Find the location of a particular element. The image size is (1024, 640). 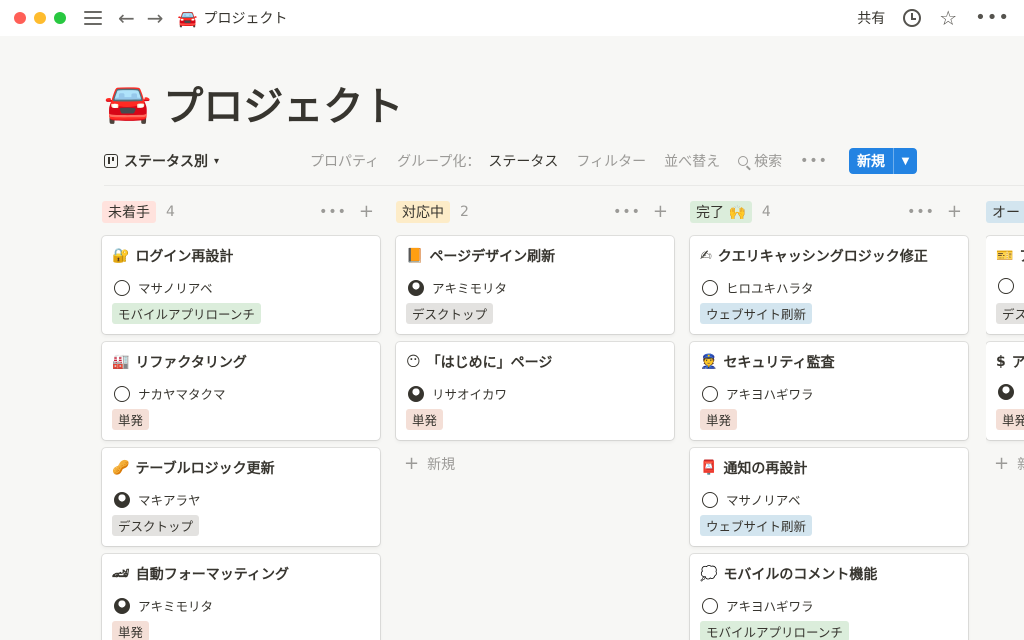

car-icon: 🚘 is located at coordinates (127, 103).